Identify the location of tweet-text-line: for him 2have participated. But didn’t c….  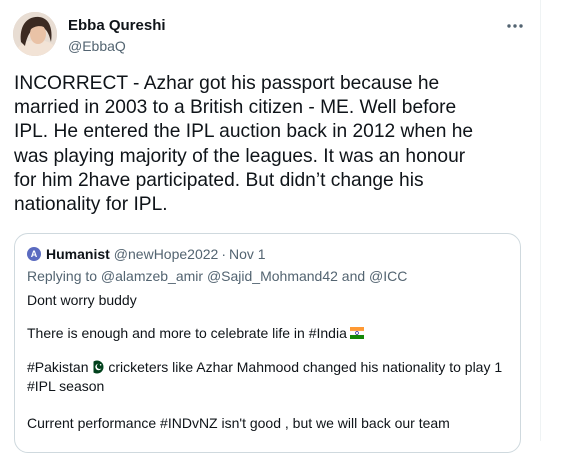
(219, 180).